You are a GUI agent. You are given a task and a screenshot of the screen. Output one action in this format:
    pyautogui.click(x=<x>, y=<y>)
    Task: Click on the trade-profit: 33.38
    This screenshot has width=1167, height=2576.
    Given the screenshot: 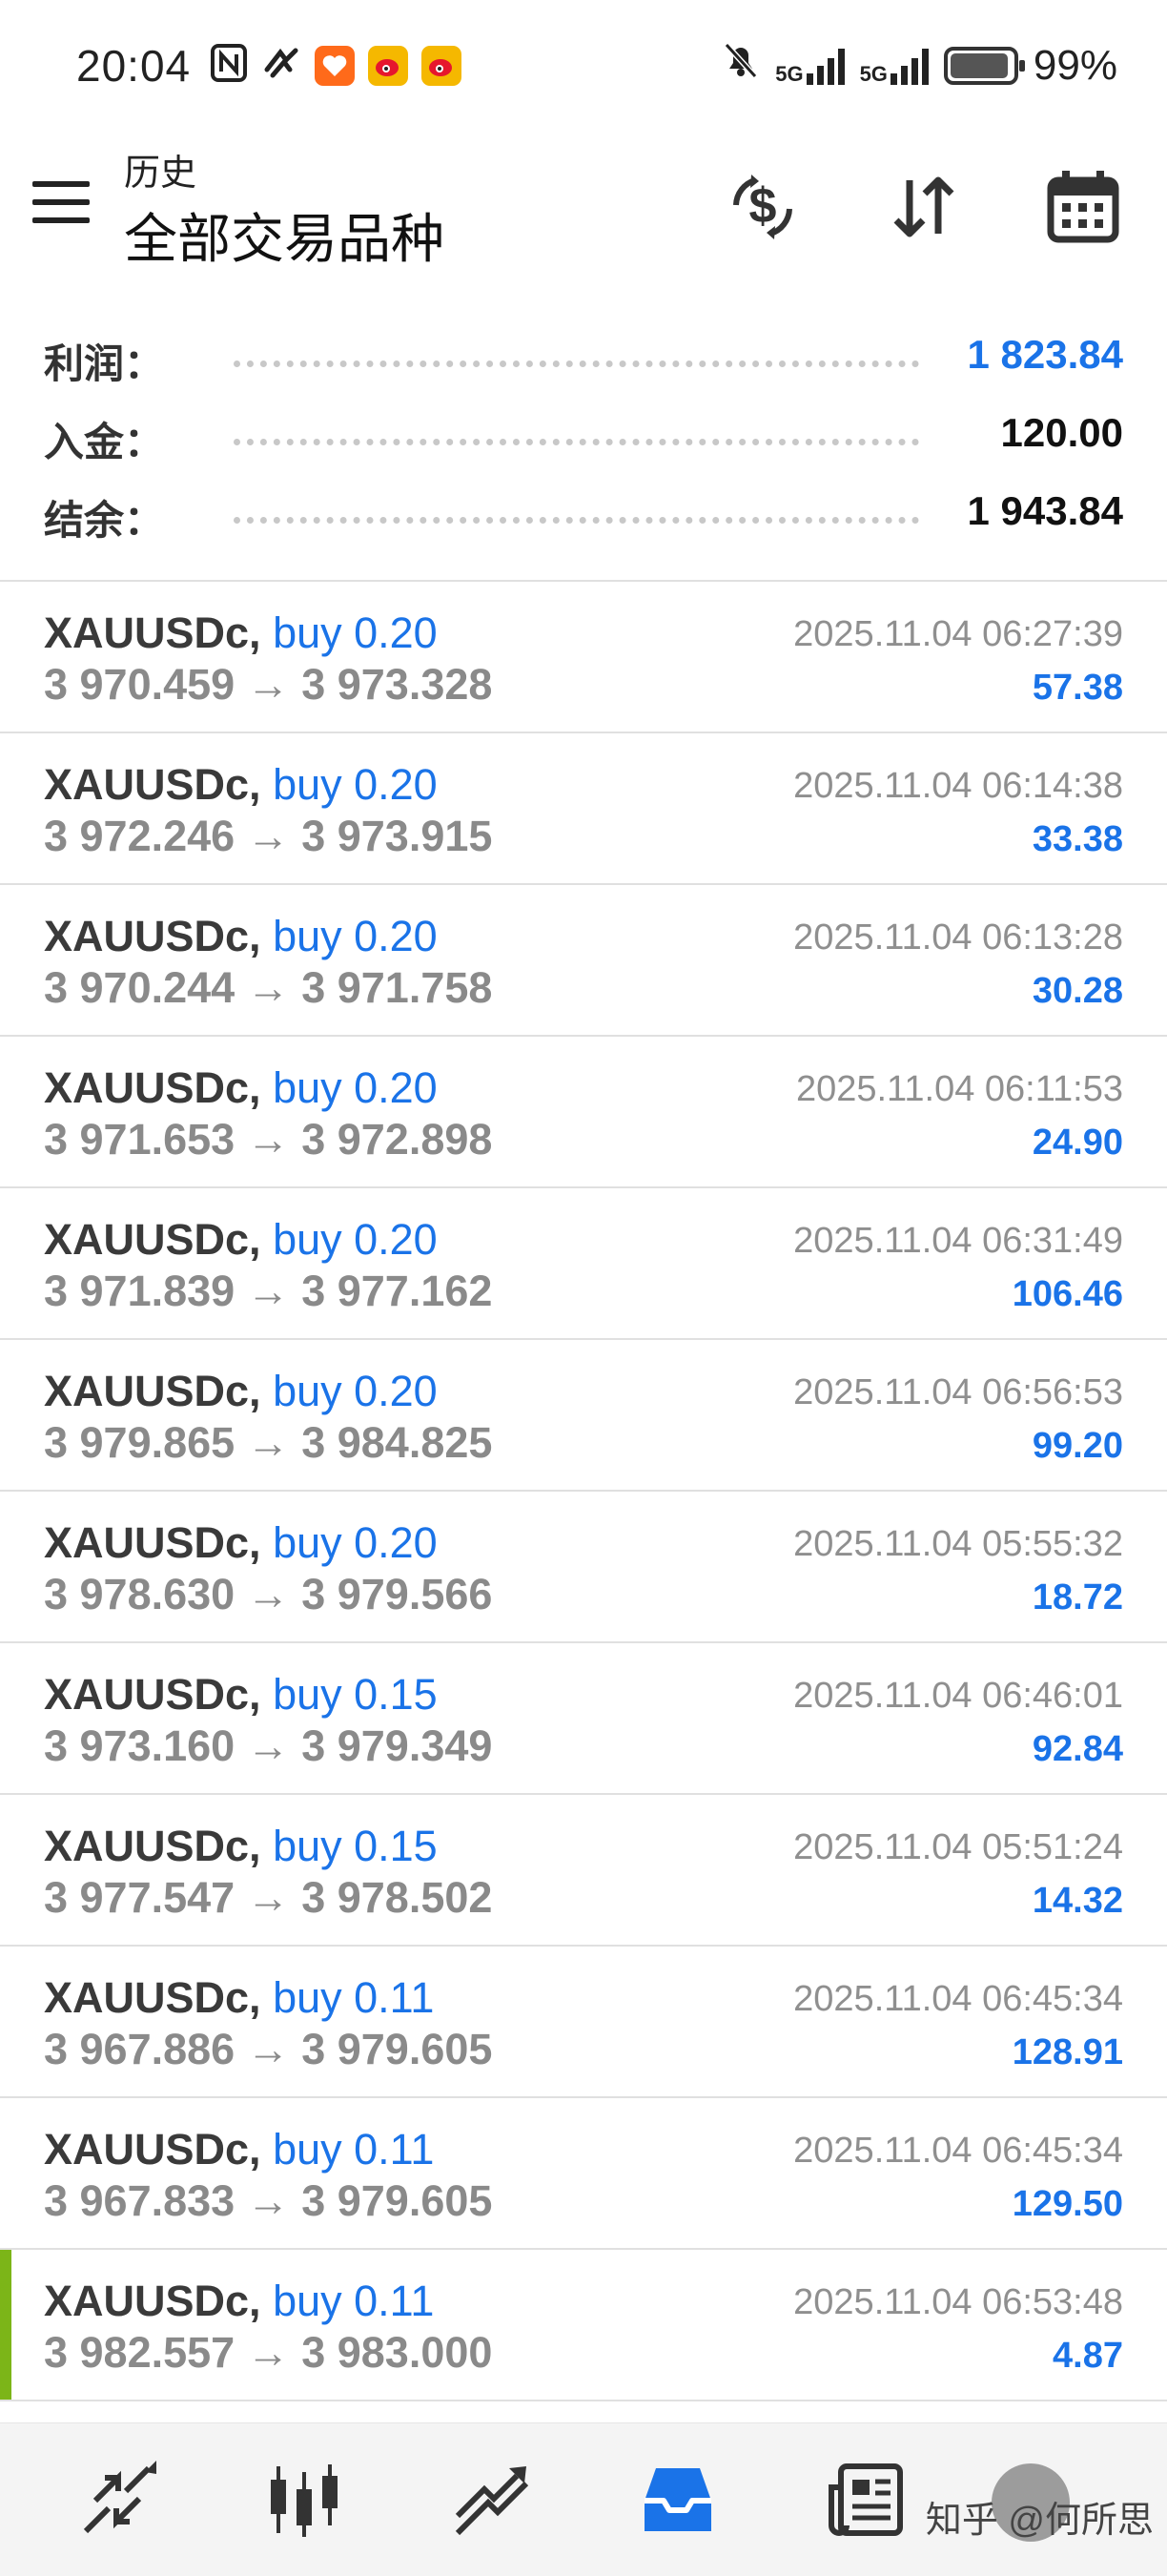 What is the action you would take?
    pyautogui.click(x=1077, y=839)
    